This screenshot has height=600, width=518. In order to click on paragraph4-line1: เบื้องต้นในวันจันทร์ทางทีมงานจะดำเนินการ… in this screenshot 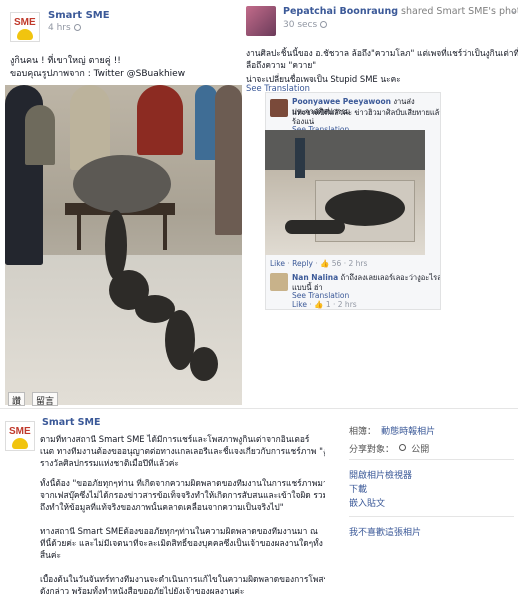, I will do `click(182, 579)`.